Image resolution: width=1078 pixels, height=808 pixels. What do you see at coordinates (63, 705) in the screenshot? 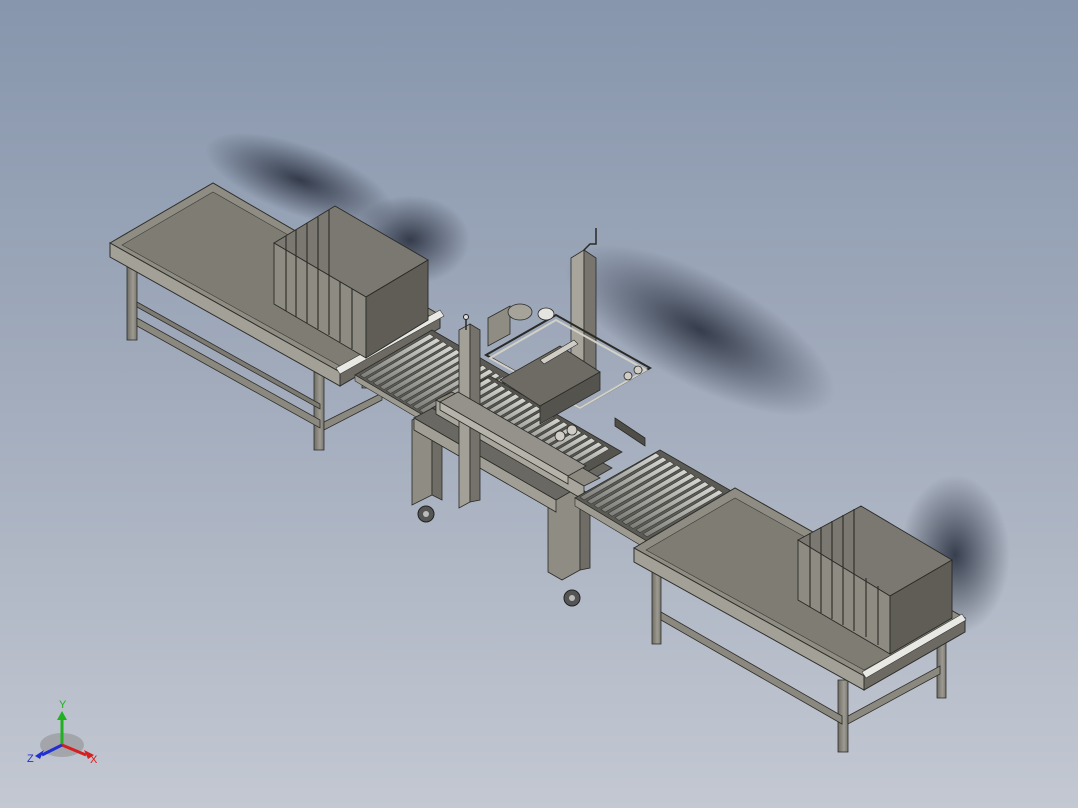
I see `y-axis-label: Y` at bounding box center [63, 705].